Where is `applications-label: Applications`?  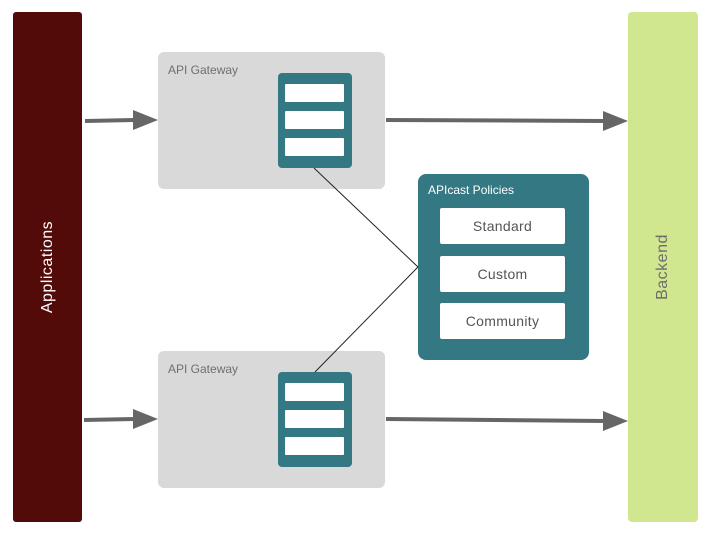
applications-label: Applications is located at coordinates (47, 267).